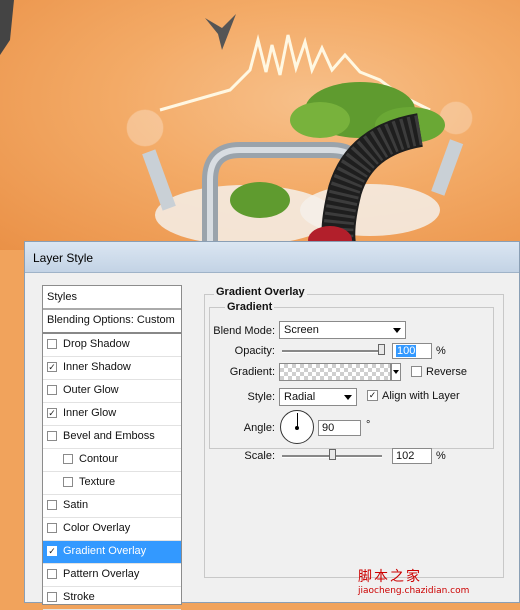 The width and height of the screenshot is (520, 610). I want to click on style-item-pattern-overlay: Pattern Overlay, so click(112, 575).